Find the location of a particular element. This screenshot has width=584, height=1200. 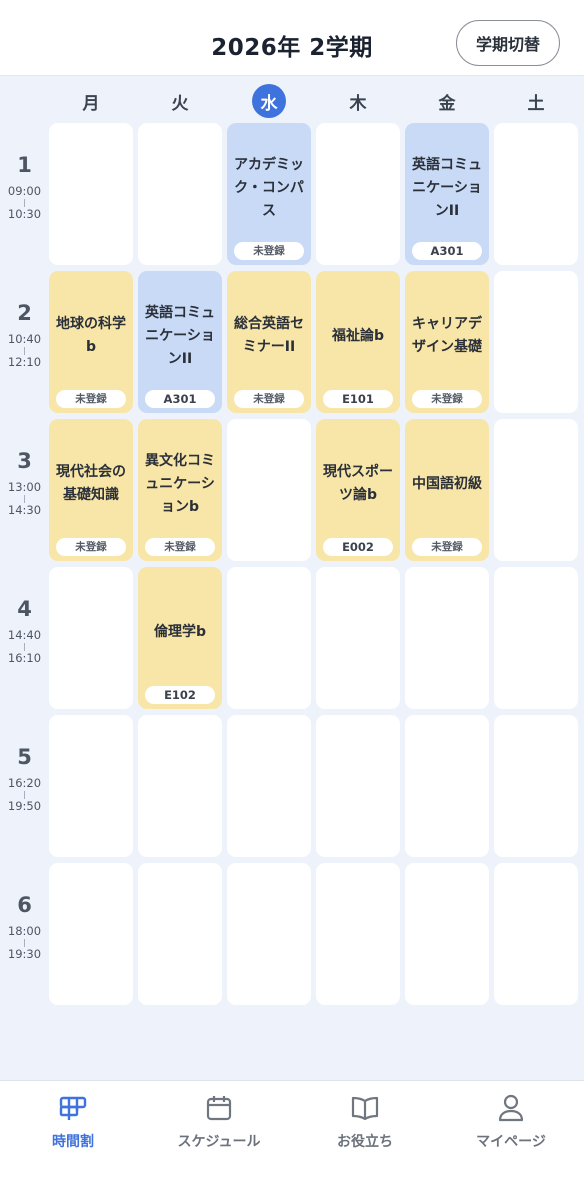

period-end-time: 16:10 is located at coordinates (24, 658).